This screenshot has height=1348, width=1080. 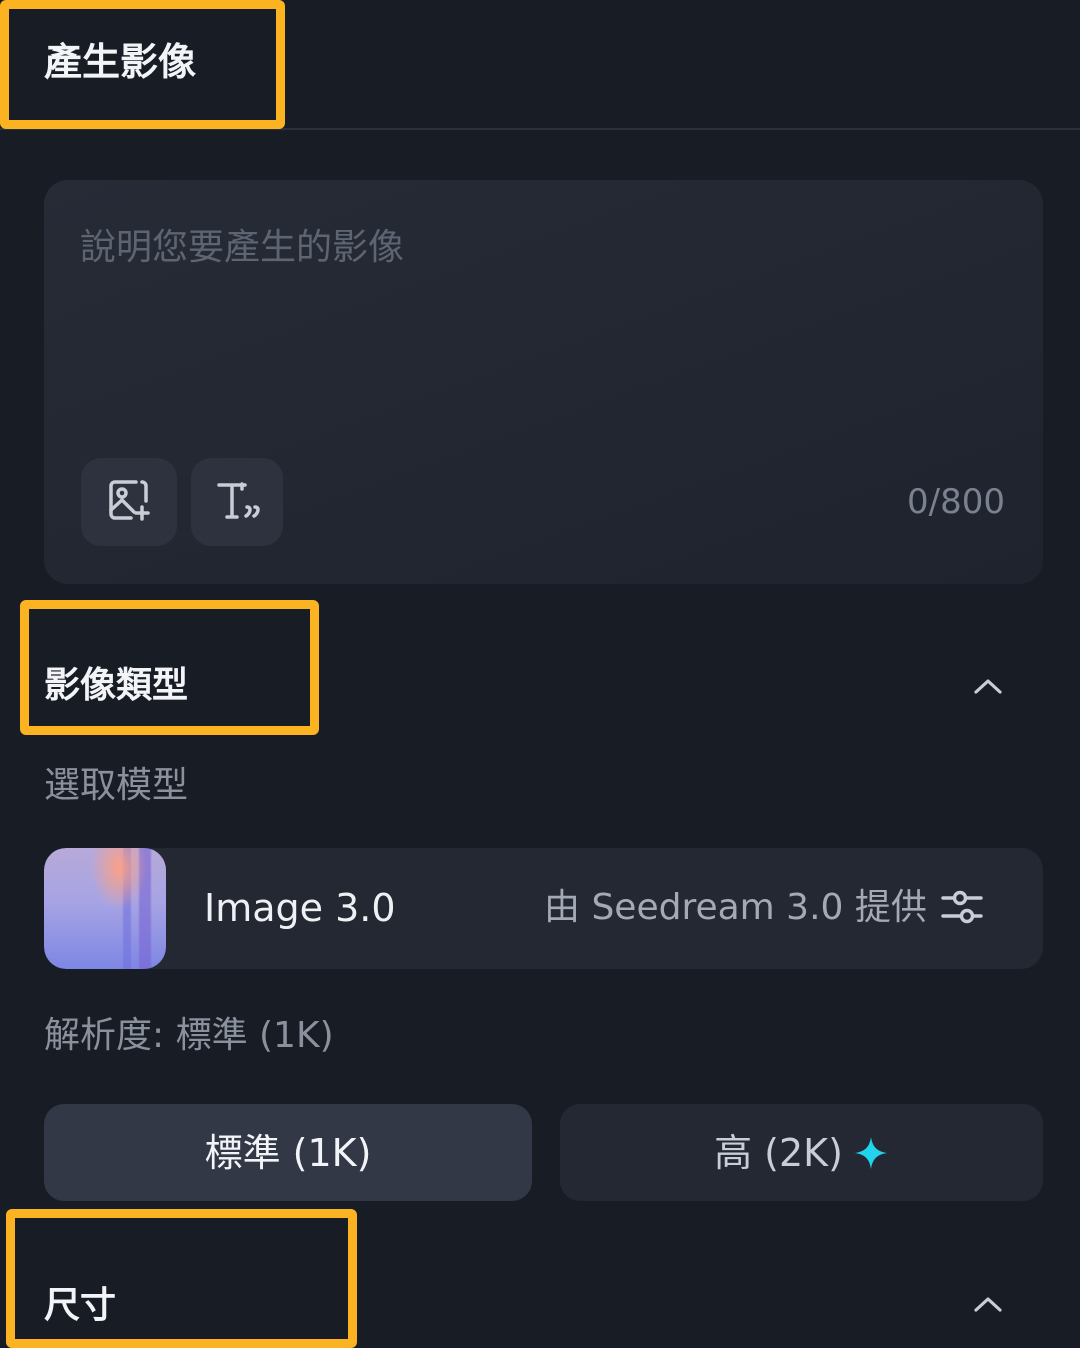 I want to click on model-provider: 由 Seedream 3.0 提供, so click(x=735, y=907).